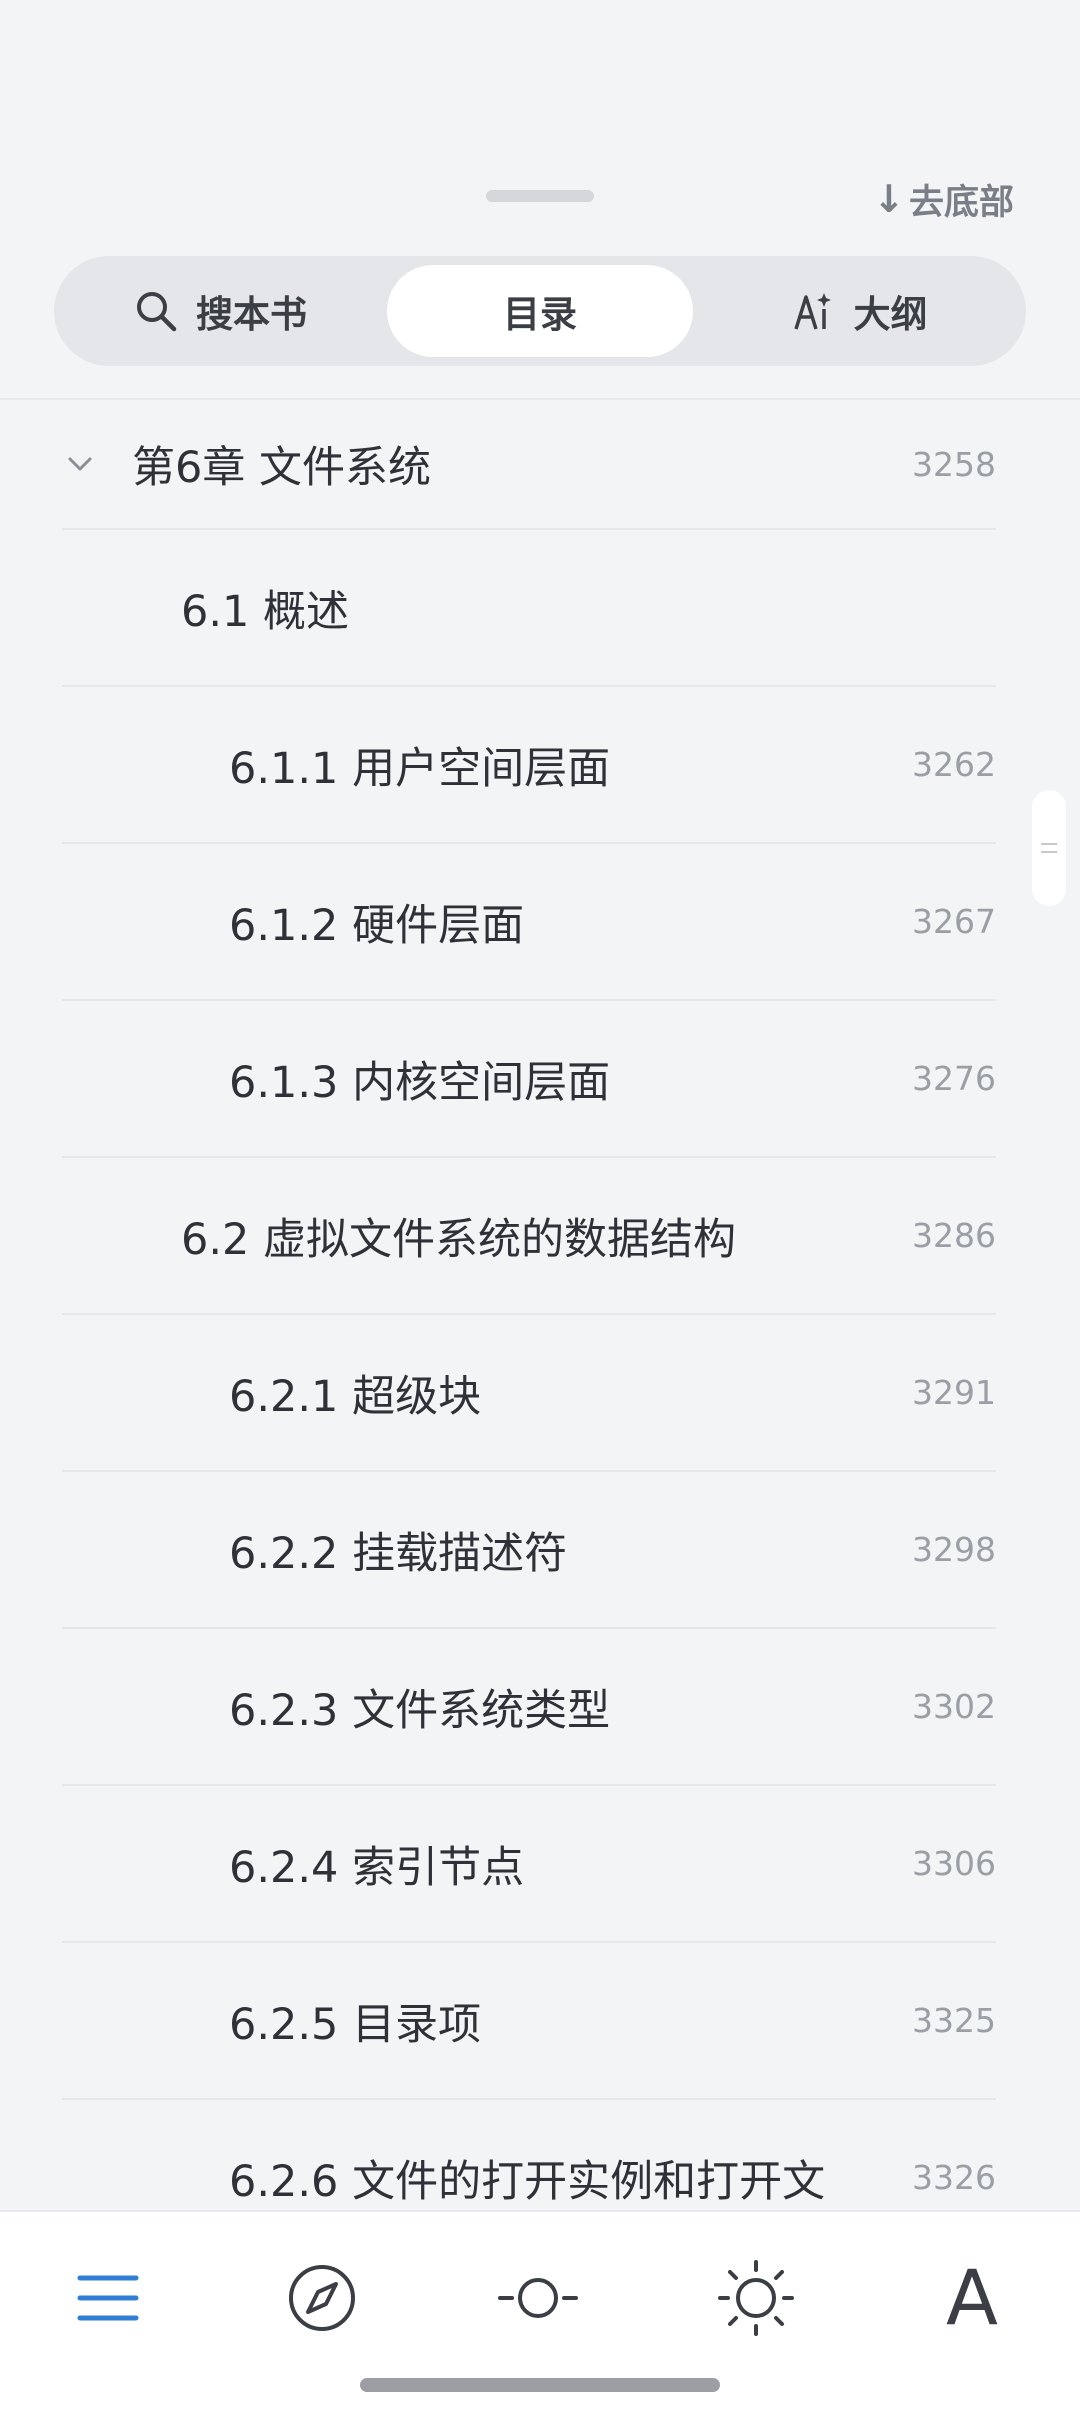  I want to click on tab-search-label: 搜本书, so click(251, 314).